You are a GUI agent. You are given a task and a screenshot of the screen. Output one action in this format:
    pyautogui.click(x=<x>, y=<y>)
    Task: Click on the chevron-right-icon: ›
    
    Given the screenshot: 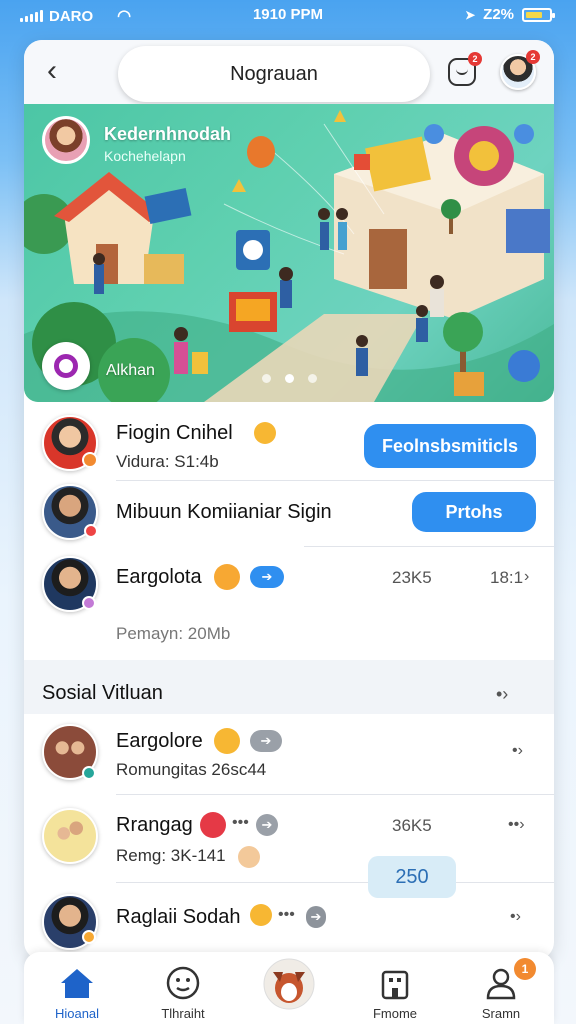 What is the action you would take?
    pyautogui.click(x=526, y=577)
    